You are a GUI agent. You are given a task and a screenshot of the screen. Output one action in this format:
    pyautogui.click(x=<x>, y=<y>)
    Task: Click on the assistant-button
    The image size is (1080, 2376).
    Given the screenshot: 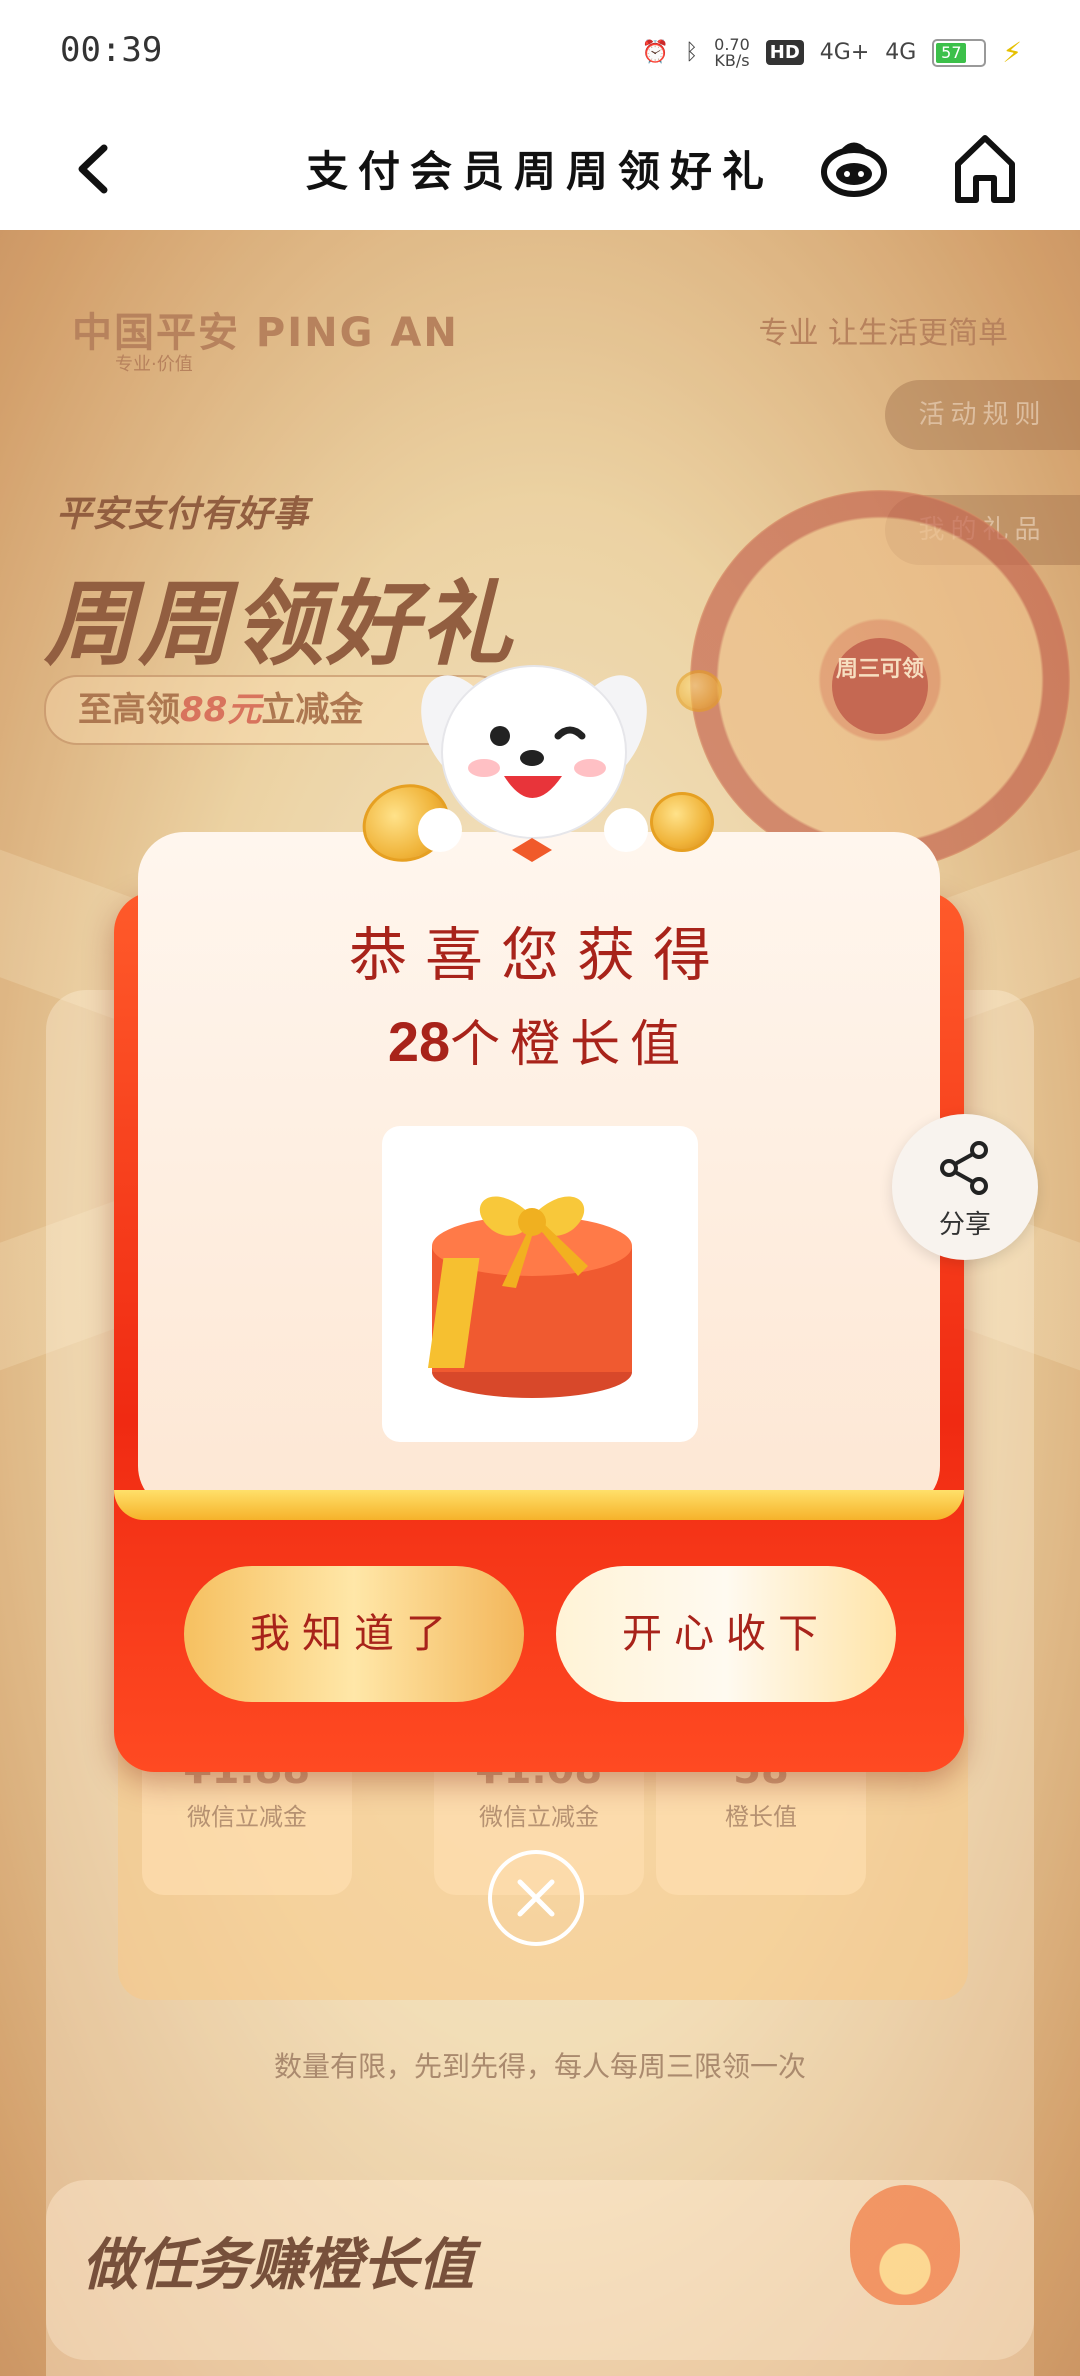 What is the action you would take?
    pyautogui.click(x=854, y=170)
    